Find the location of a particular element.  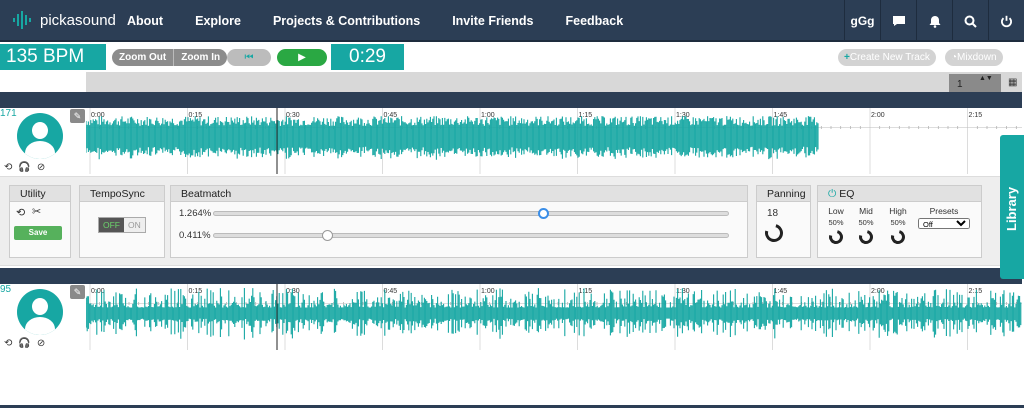

logout-button is located at coordinates (1006, 21).